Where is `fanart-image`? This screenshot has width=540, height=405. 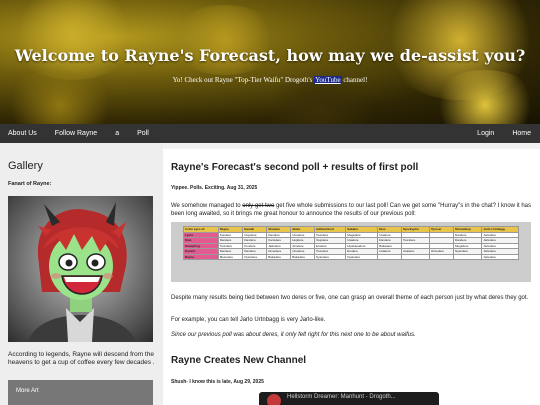 fanart-image is located at coordinates (80, 269).